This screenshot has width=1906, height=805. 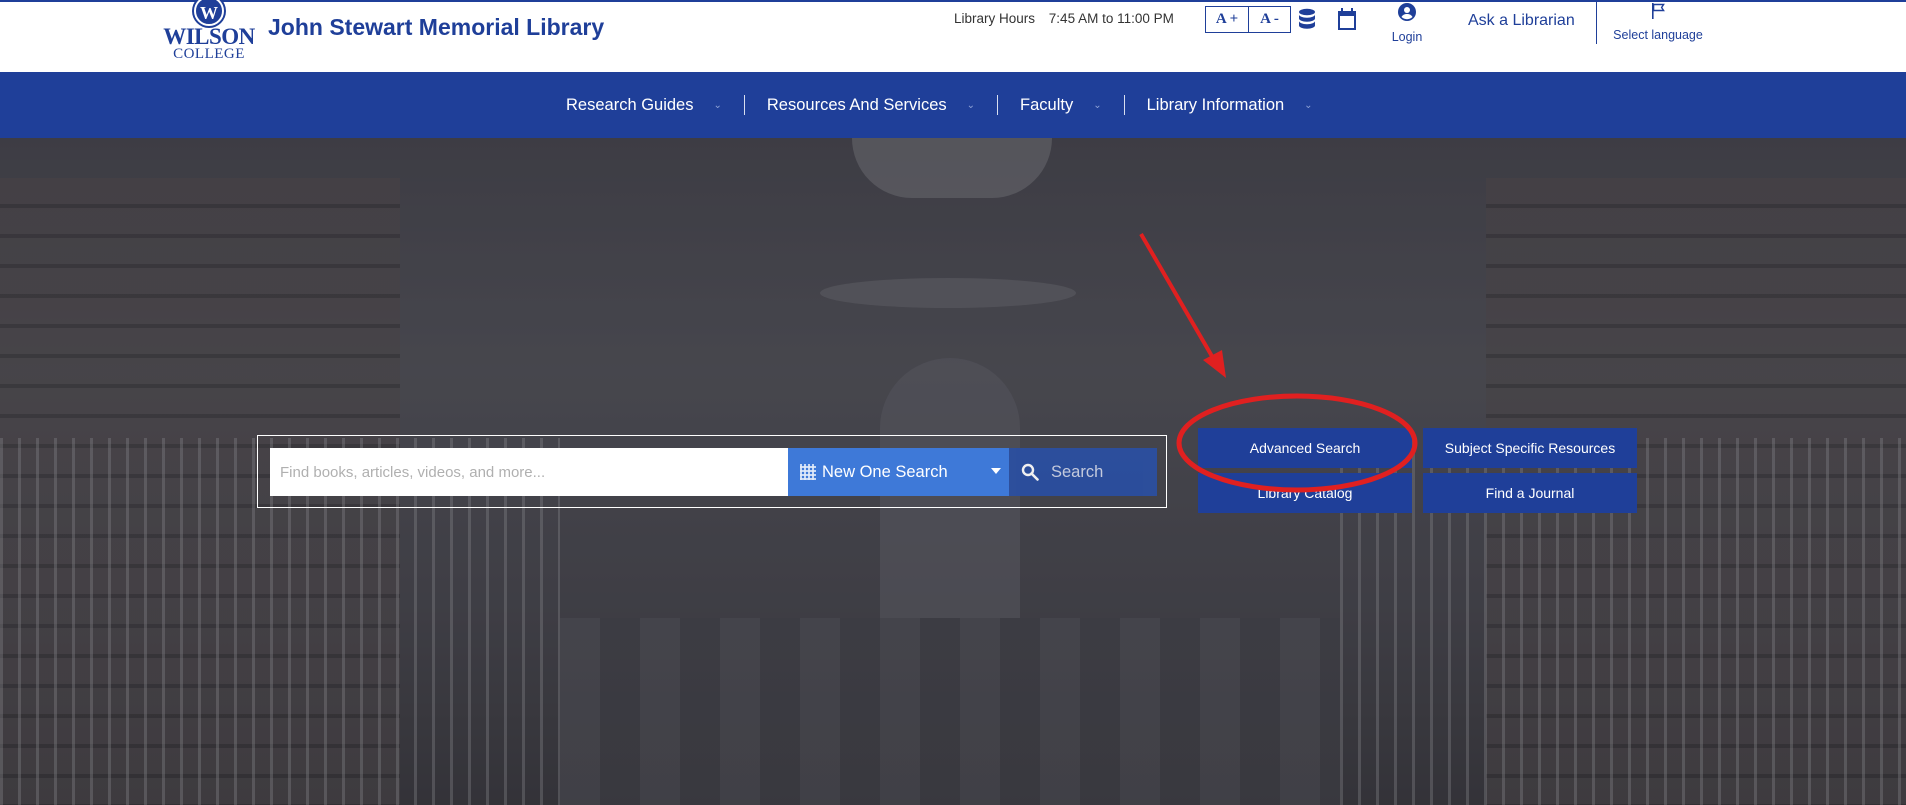 I want to click on nav-label: Faculty, so click(x=1047, y=104).